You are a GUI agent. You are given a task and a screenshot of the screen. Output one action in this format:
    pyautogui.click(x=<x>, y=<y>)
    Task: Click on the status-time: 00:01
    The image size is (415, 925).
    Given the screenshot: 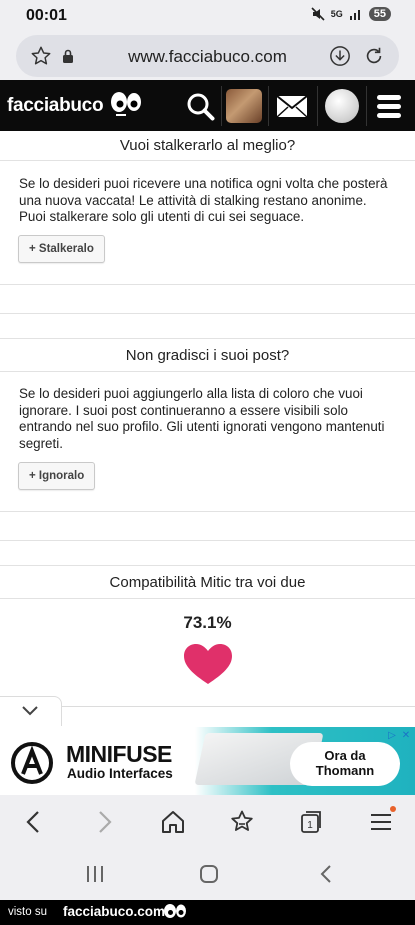 What is the action you would take?
    pyautogui.click(x=46, y=15)
    